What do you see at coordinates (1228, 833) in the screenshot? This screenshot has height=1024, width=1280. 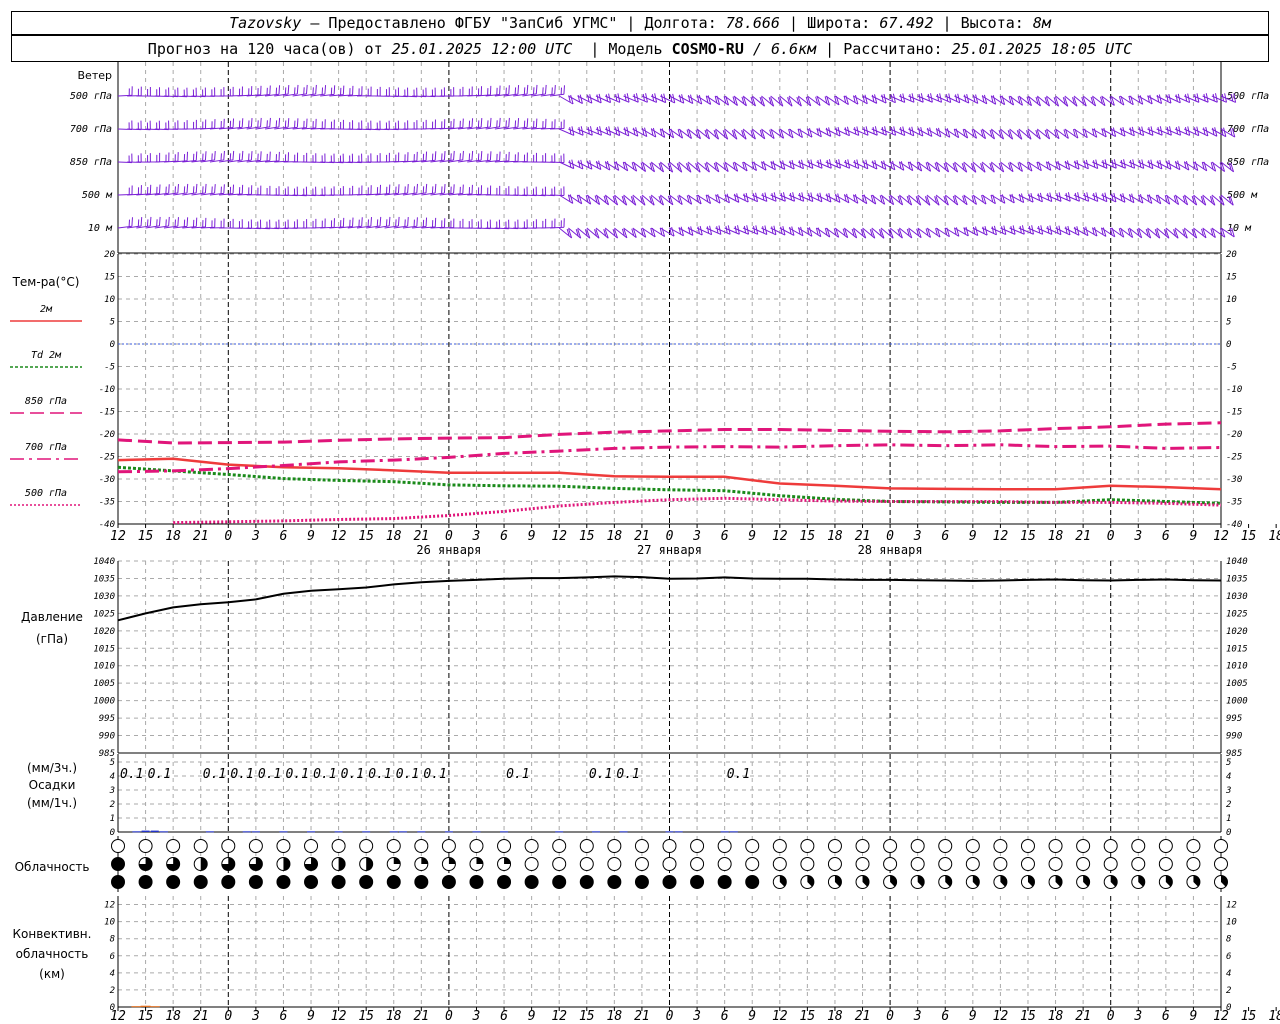 I see `precip-ytick-right: 0` at bounding box center [1228, 833].